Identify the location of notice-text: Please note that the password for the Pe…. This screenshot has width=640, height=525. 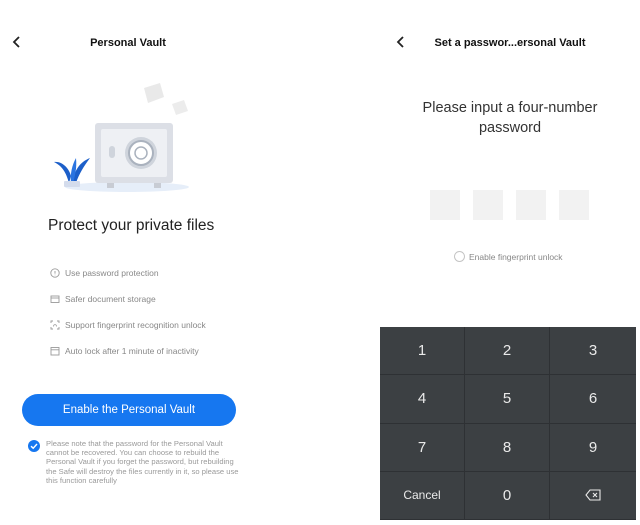
(142, 462).